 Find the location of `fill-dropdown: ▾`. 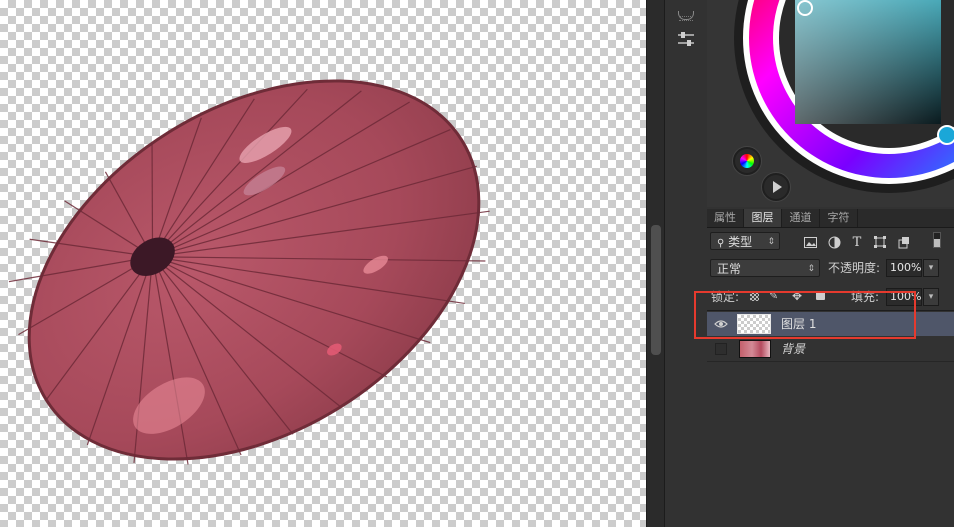

fill-dropdown: ▾ is located at coordinates (931, 297).